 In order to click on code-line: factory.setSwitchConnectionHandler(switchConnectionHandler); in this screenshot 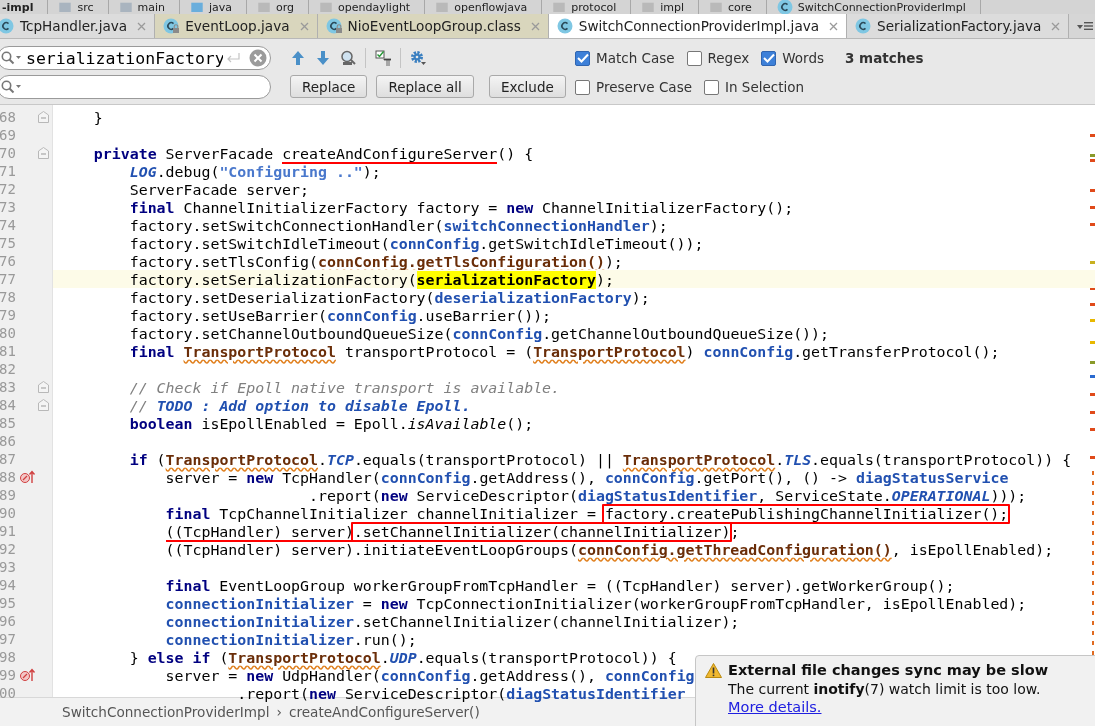, I will do `click(398, 226)`.